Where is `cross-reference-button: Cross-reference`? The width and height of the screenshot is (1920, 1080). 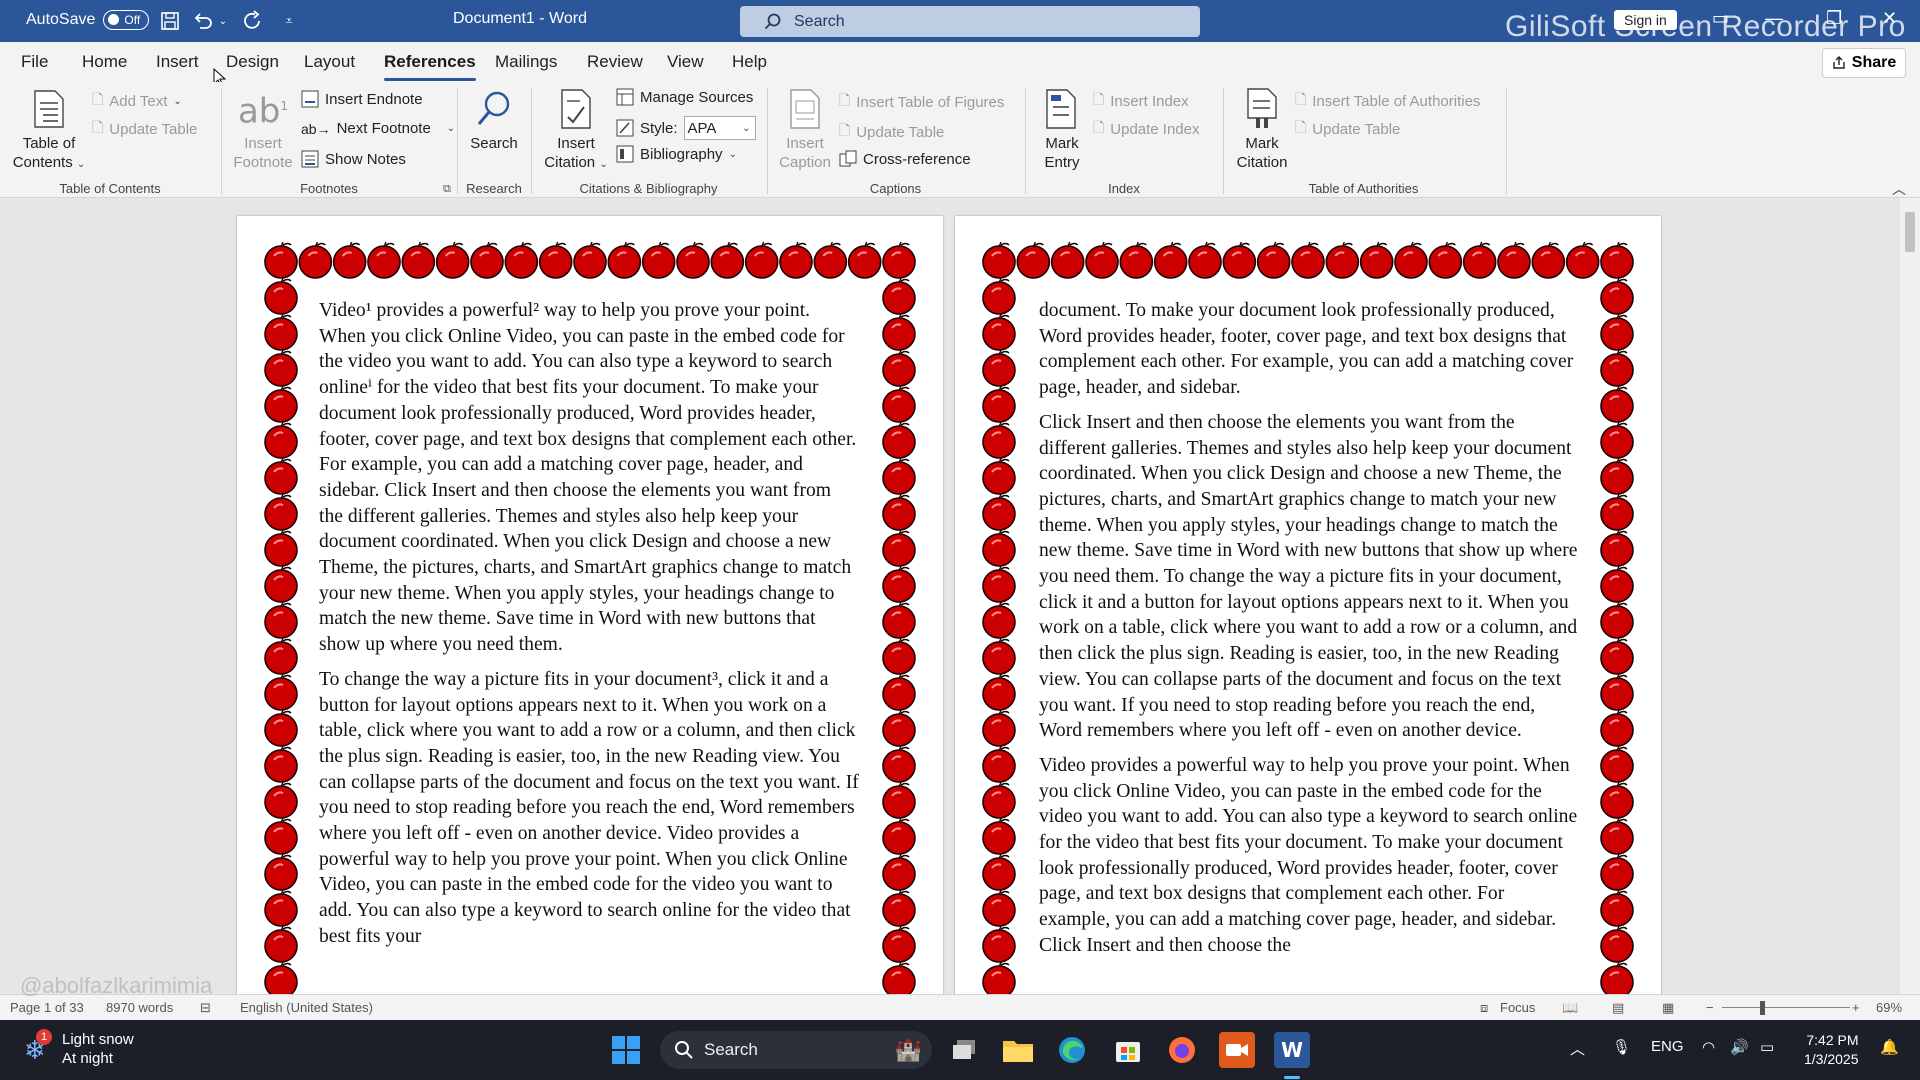 cross-reference-button: Cross-reference is located at coordinates (905, 159).